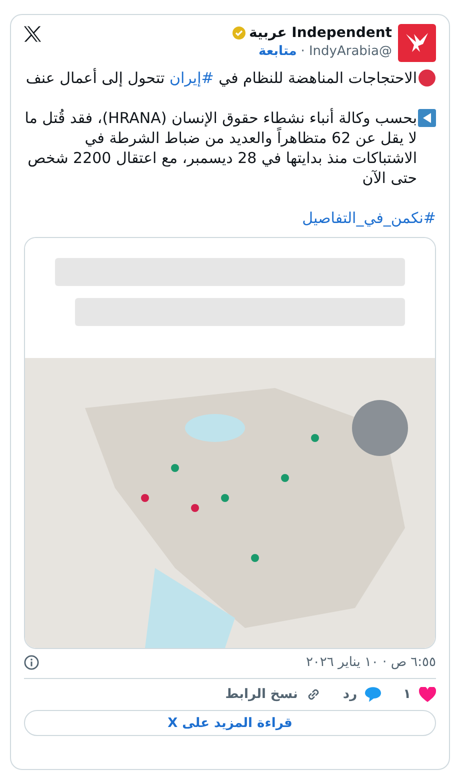 The height and width of the screenshot is (771, 460). What do you see at coordinates (230, 723) in the screenshot?
I see `read-more-button: قراءة المزيد على X` at bounding box center [230, 723].